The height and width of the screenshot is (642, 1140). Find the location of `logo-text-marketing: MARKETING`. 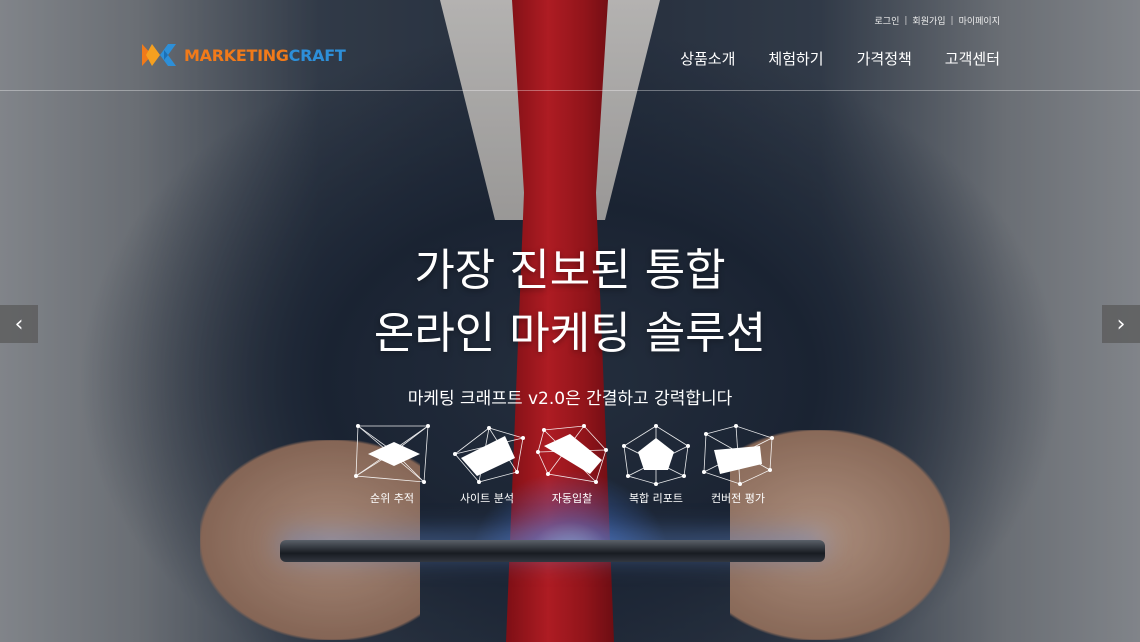

logo-text-marketing: MARKETING is located at coordinates (236, 55).